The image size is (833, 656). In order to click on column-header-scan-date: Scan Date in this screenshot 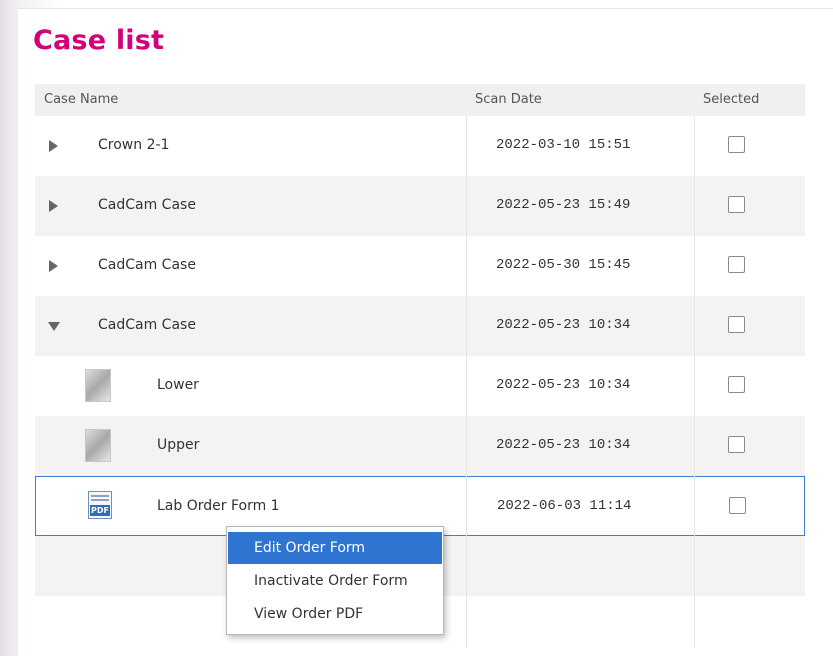, I will do `click(508, 99)`.